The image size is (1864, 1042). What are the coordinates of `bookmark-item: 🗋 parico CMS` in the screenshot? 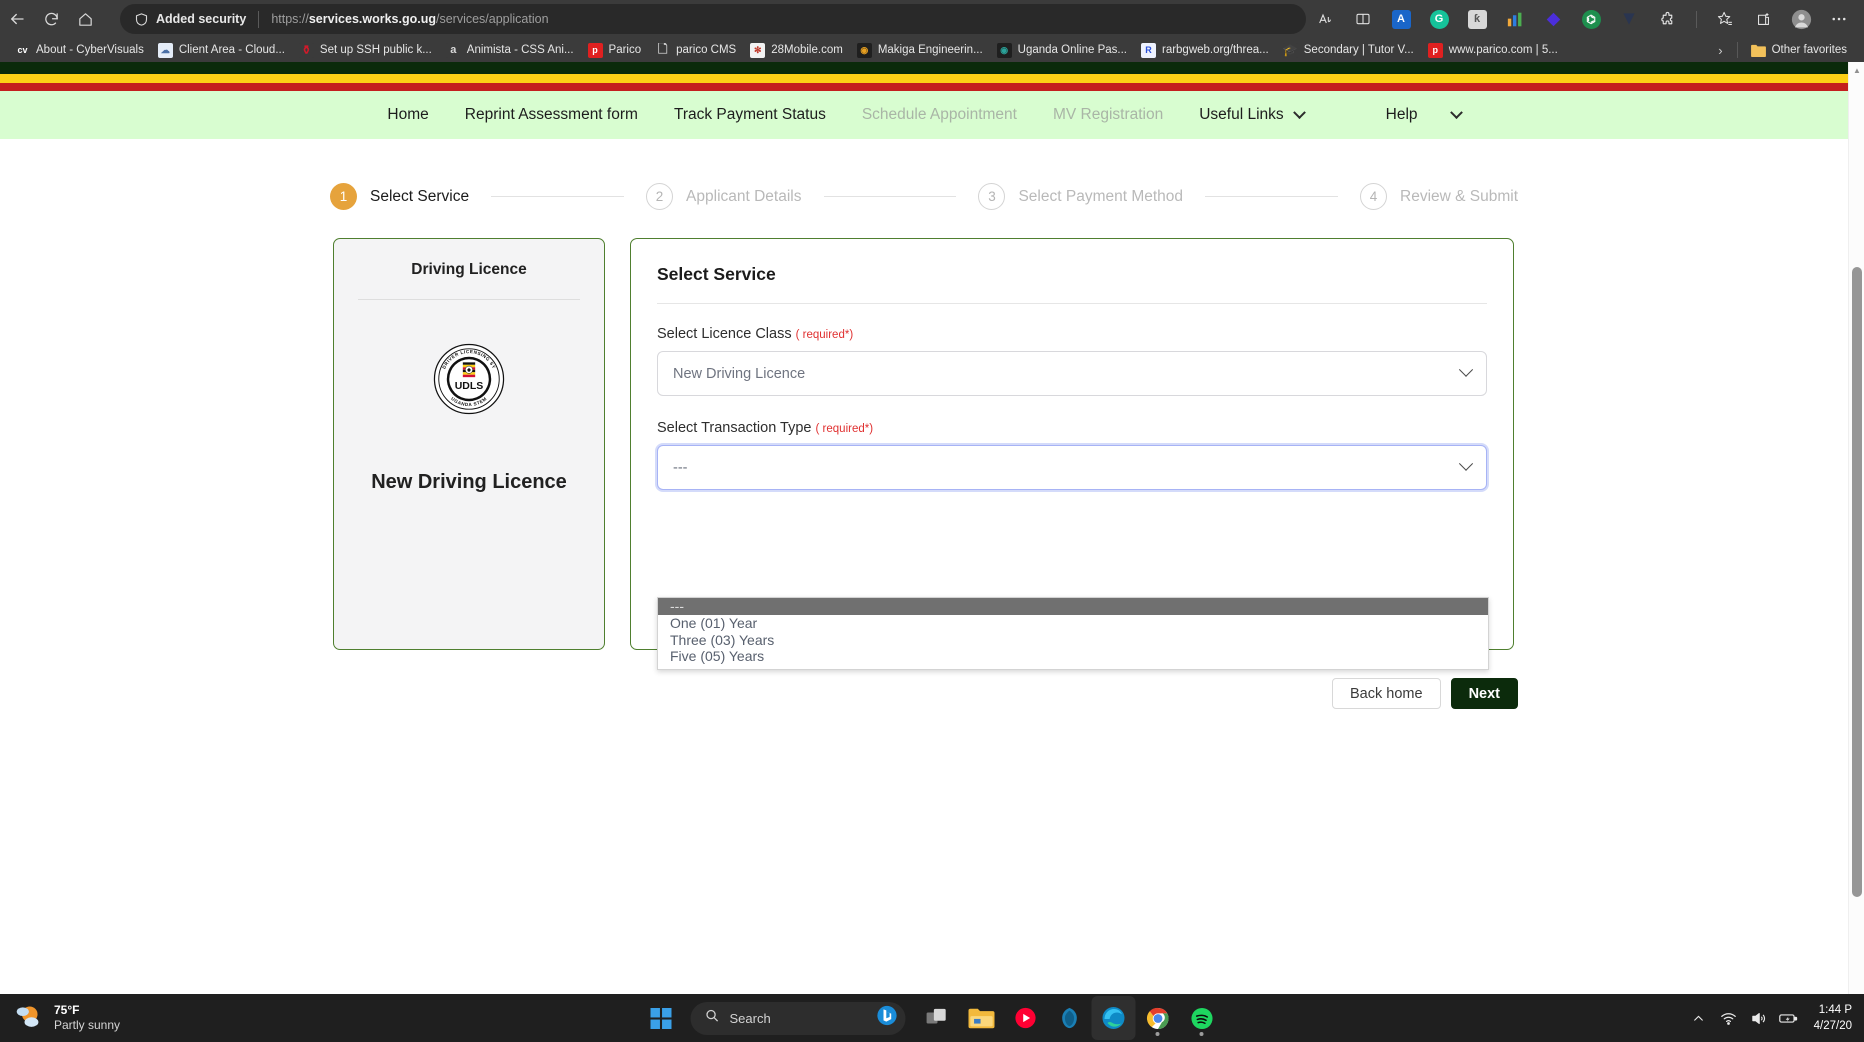 It's located at (695, 50).